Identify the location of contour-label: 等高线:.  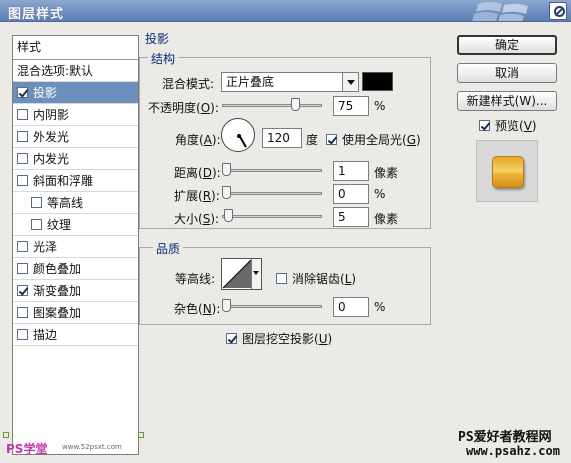
(195, 279).